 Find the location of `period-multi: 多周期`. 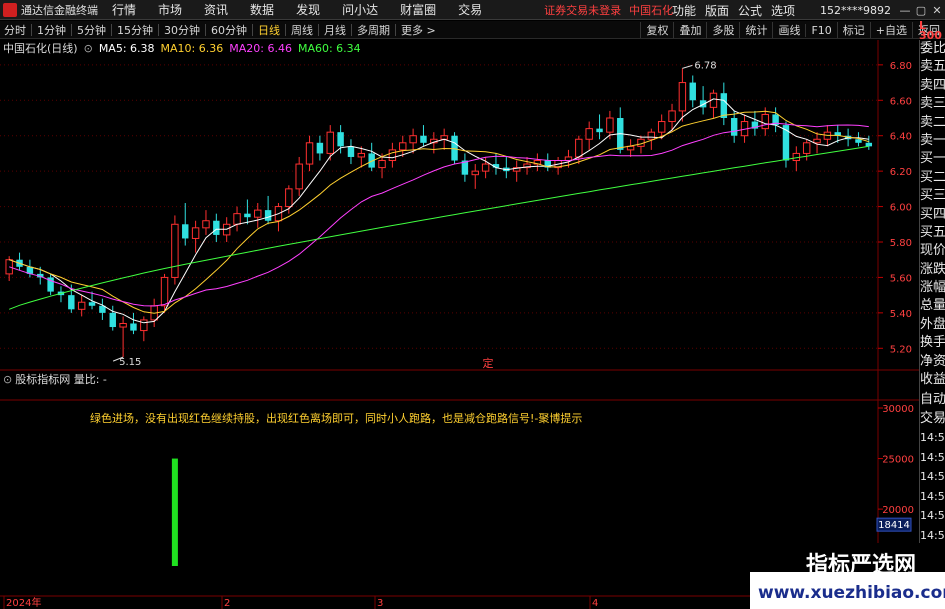

period-multi: 多周期 is located at coordinates (373, 30).